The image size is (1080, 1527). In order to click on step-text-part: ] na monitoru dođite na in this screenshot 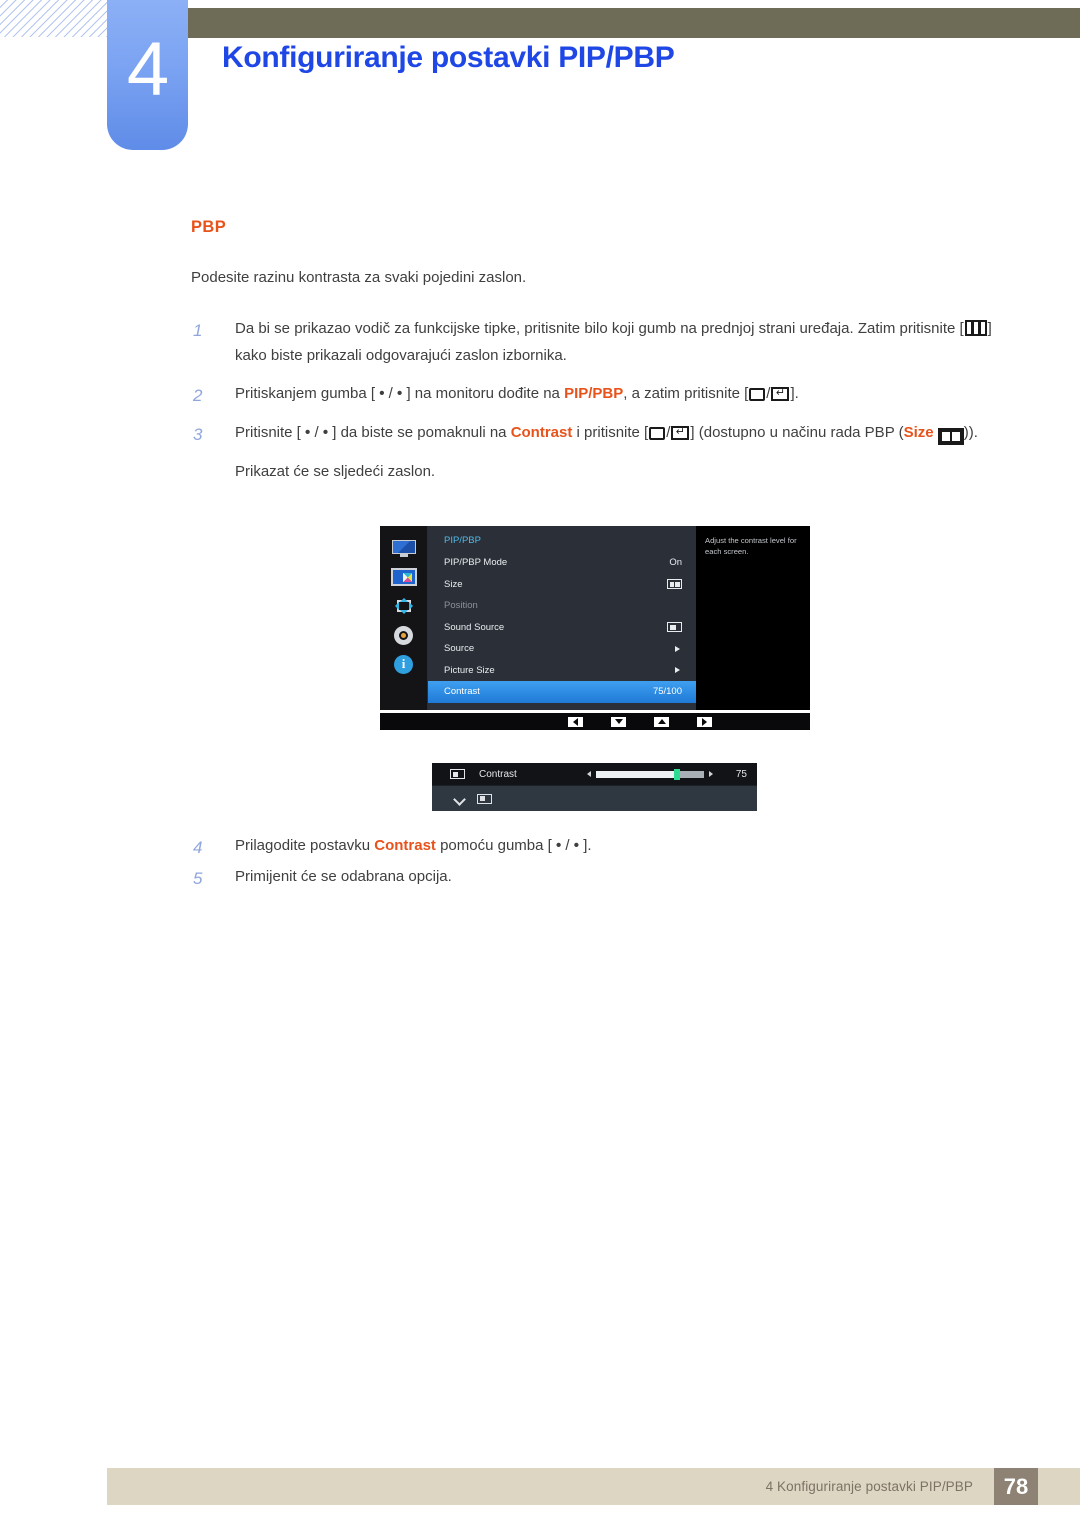, I will do `click(483, 394)`.